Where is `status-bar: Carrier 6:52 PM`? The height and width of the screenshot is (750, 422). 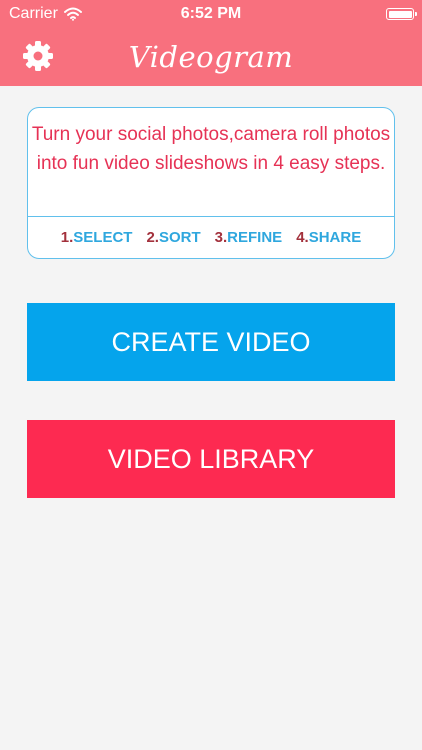
status-bar: Carrier 6:52 PM is located at coordinates (211, 14).